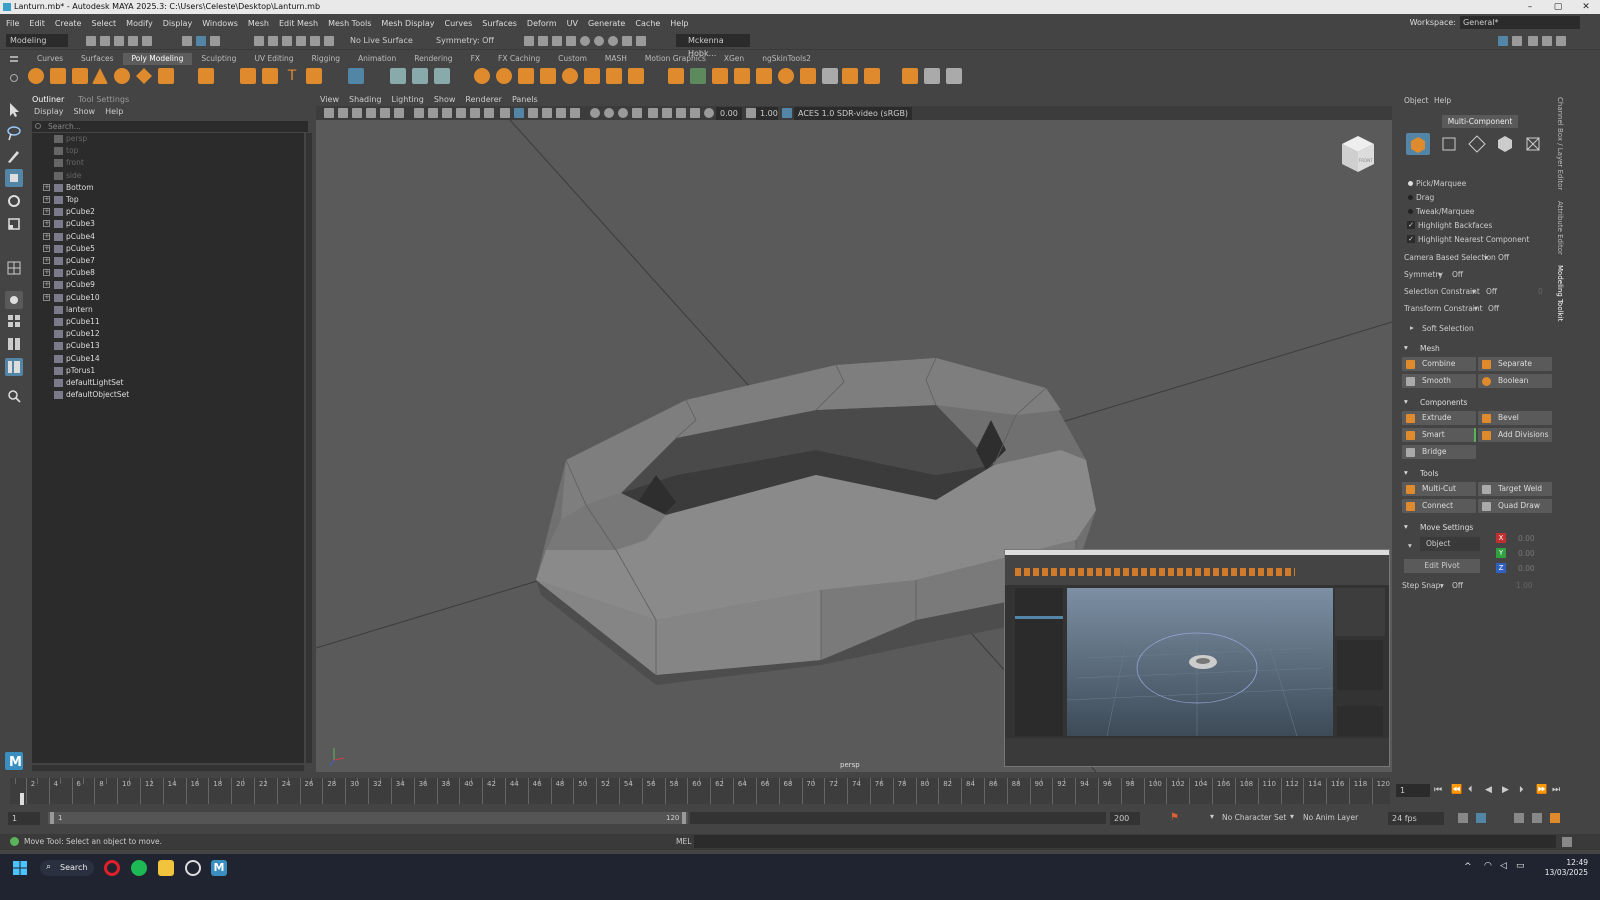 The width and height of the screenshot is (1600, 900). What do you see at coordinates (168, 273) in the screenshot?
I see `outliner-item: + pCube8` at bounding box center [168, 273].